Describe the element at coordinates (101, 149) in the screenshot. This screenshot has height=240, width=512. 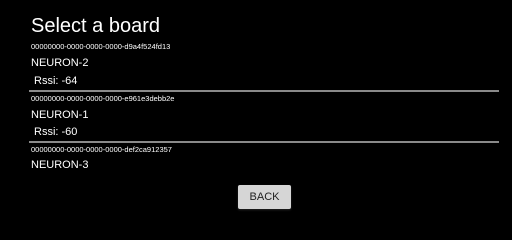
I see `board-id: 00000000-0000-0000-0000-def2ca912357` at that location.